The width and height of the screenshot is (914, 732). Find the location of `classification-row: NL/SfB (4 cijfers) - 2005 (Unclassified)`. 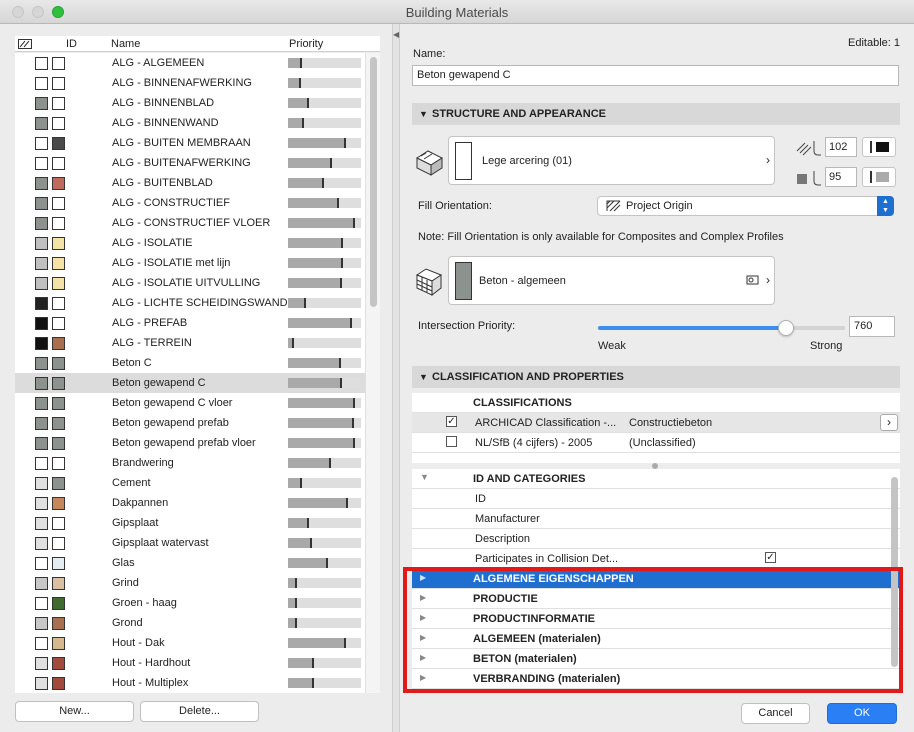

classification-row: NL/SfB (4 cijfers) - 2005 (Unclassified) is located at coordinates (656, 443).